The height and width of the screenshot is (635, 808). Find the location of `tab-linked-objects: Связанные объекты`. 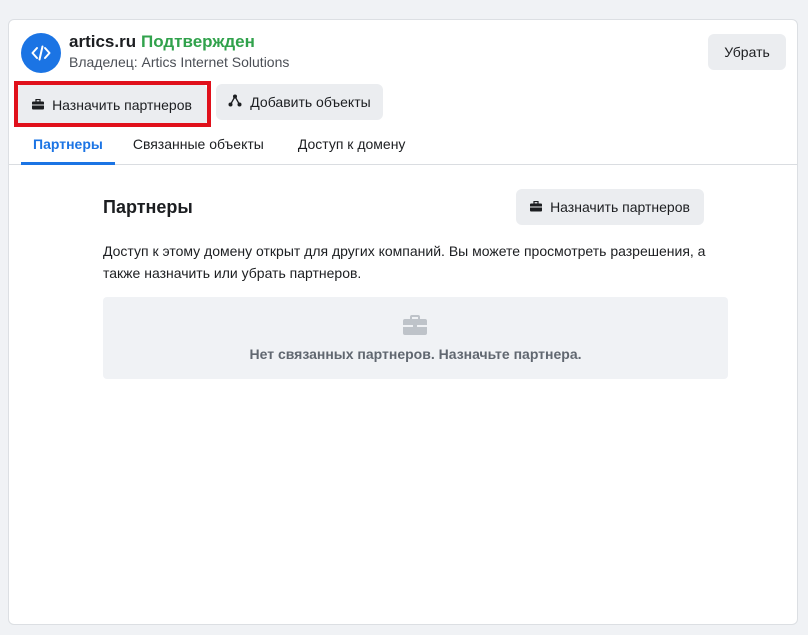

tab-linked-objects: Связанные объекты is located at coordinates (198, 147).